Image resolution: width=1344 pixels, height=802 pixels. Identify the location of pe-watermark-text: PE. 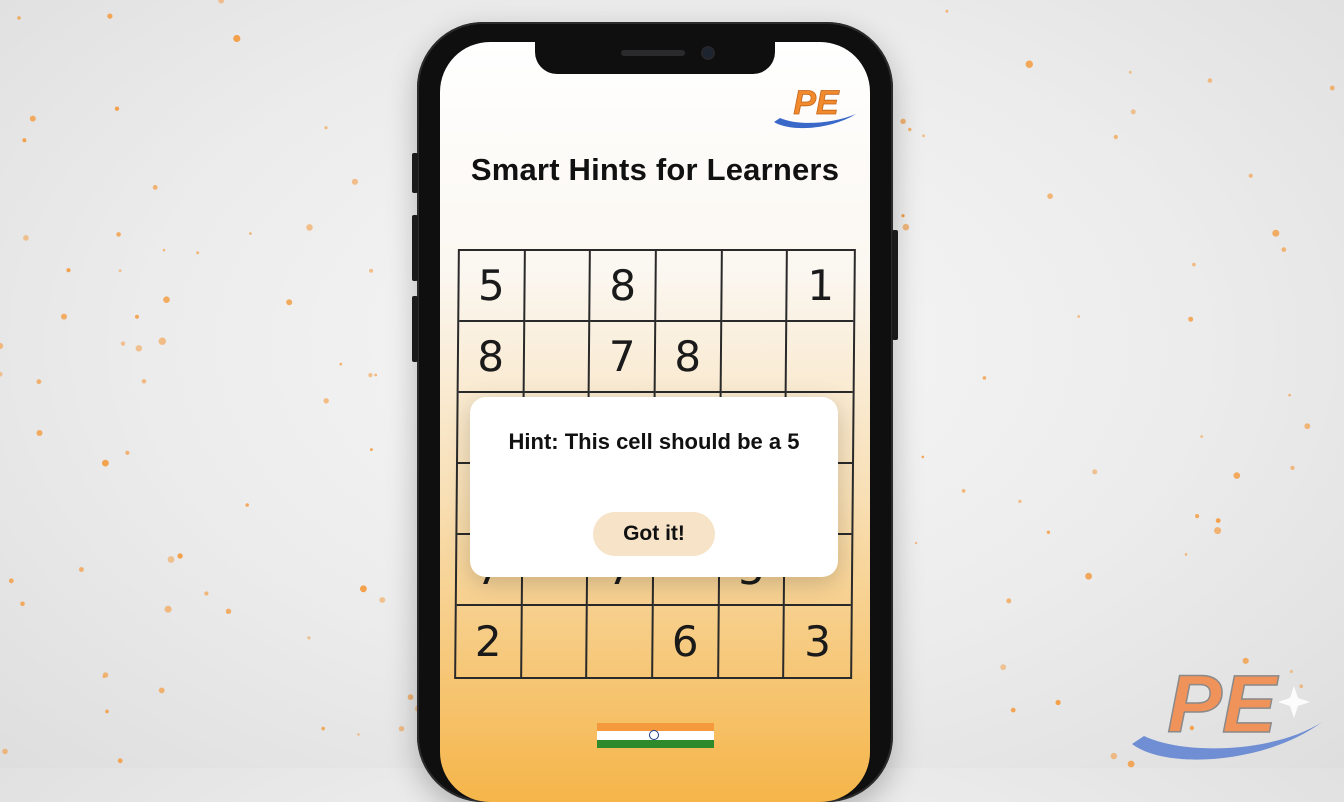
(1223, 704).